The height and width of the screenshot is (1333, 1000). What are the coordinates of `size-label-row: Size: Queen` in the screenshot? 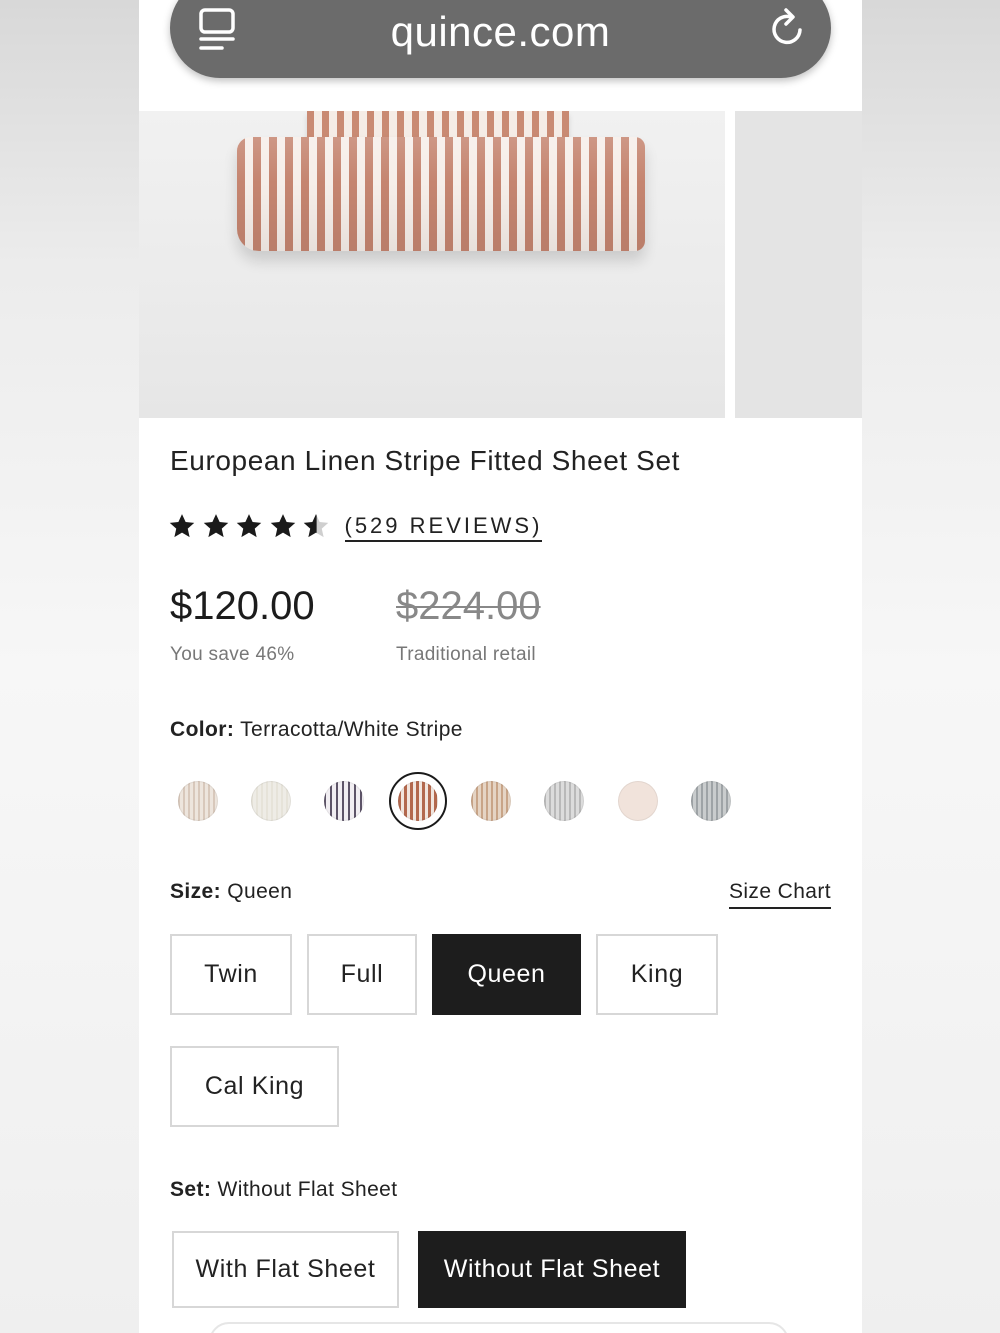 It's located at (231, 892).